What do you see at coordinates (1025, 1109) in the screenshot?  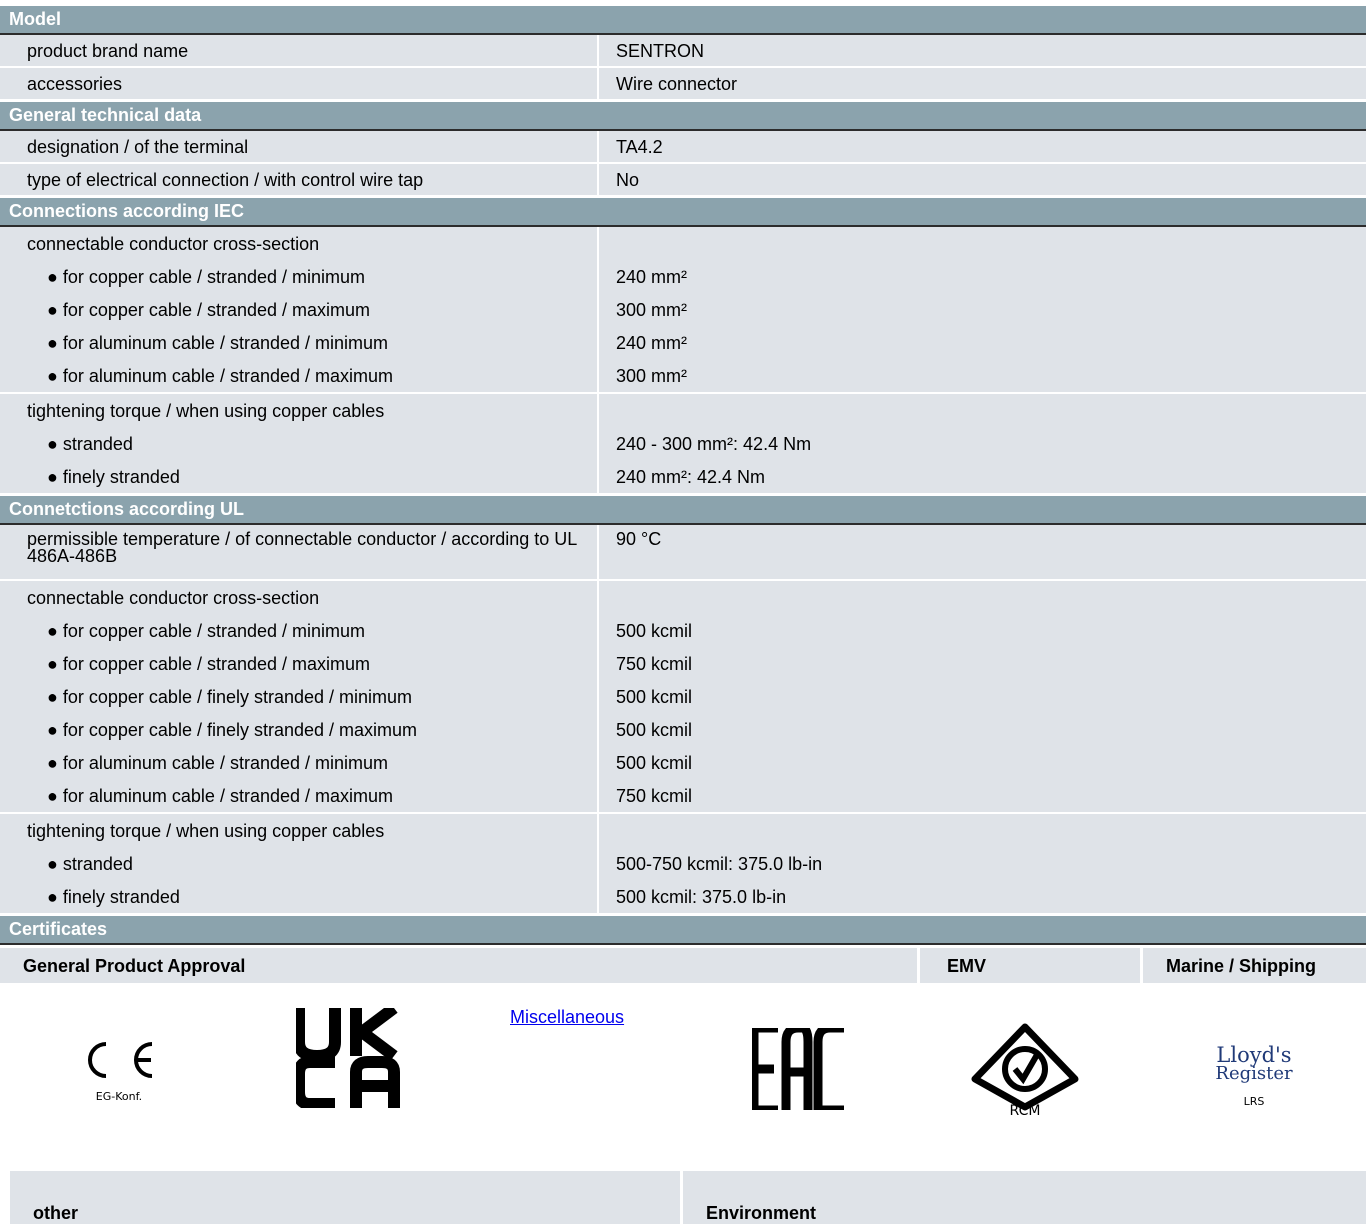 I see `rcm-caption: RCM` at bounding box center [1025, 1109].